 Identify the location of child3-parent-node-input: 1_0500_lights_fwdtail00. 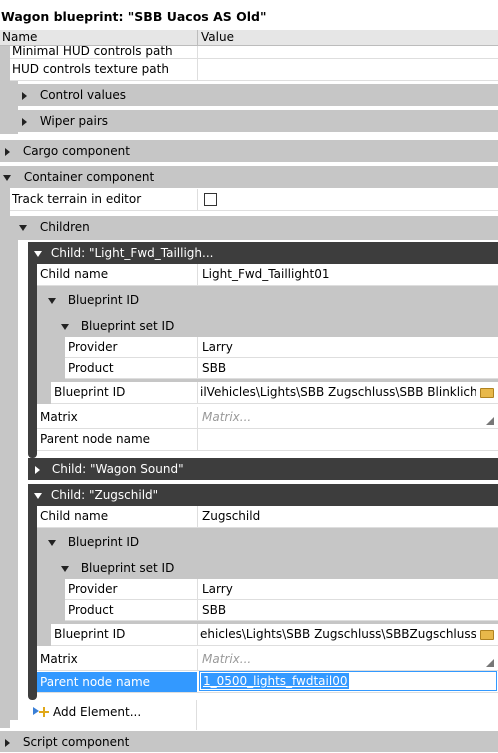
(348, 681).